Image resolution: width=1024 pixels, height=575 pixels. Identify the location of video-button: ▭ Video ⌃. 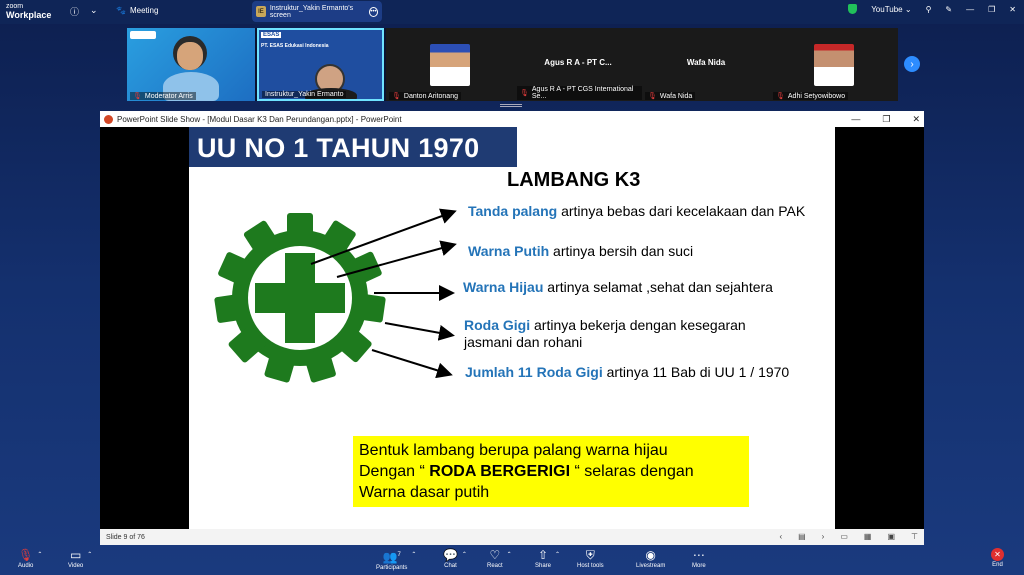
(80, 558).